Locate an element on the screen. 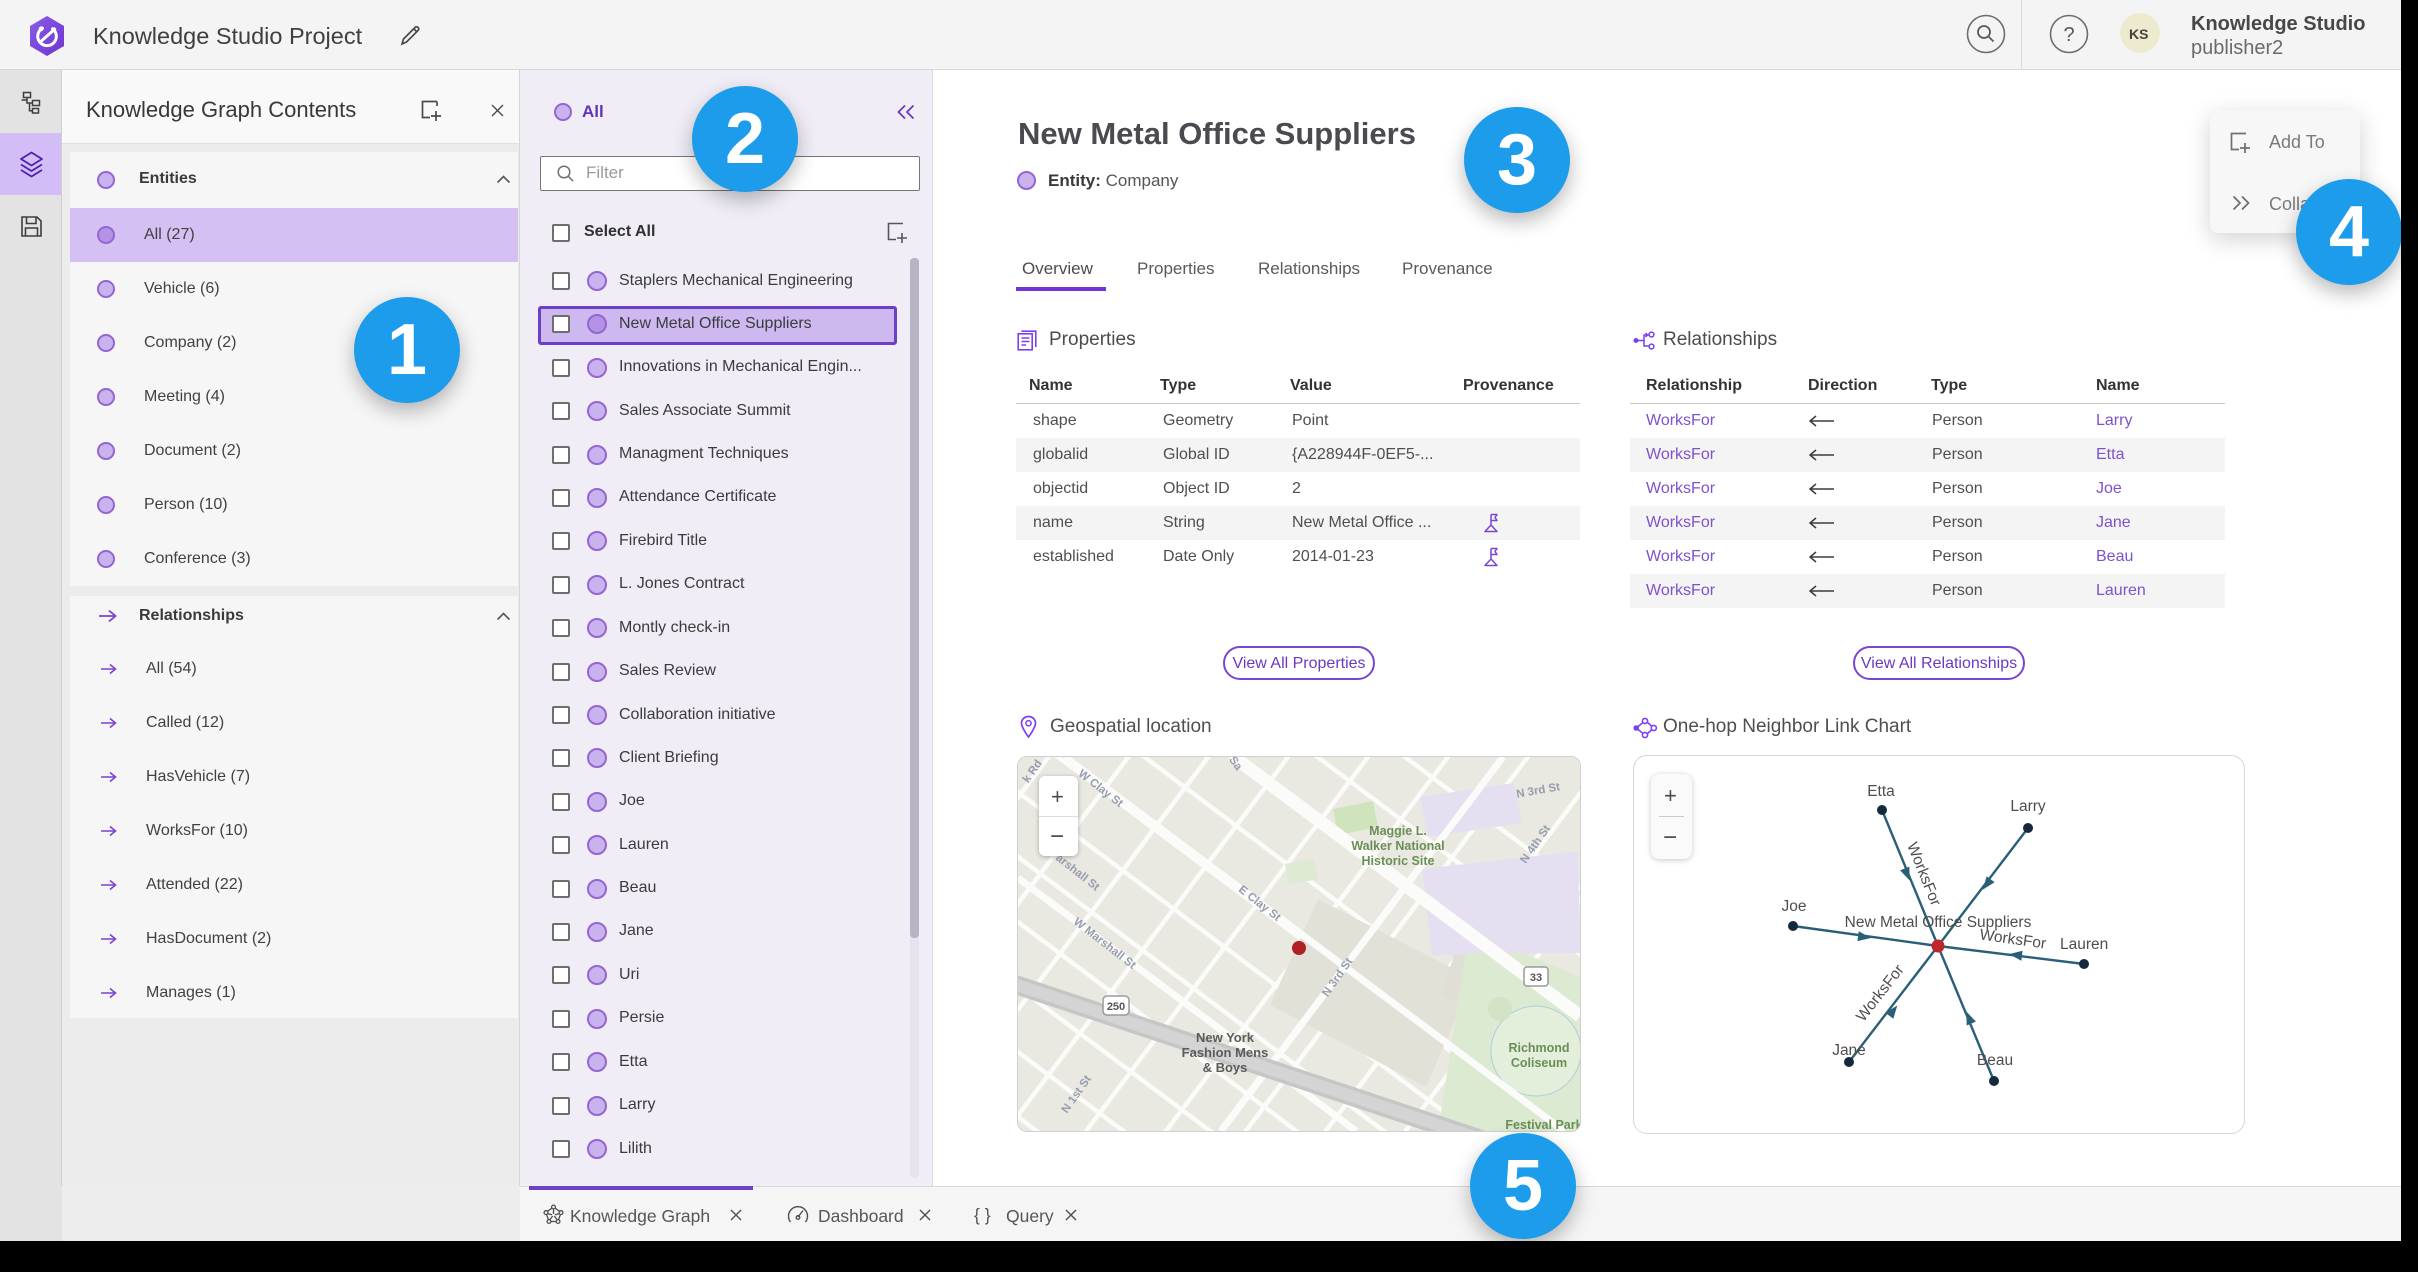  svg-text: Historic Site is located at coordinates (1398, 861).